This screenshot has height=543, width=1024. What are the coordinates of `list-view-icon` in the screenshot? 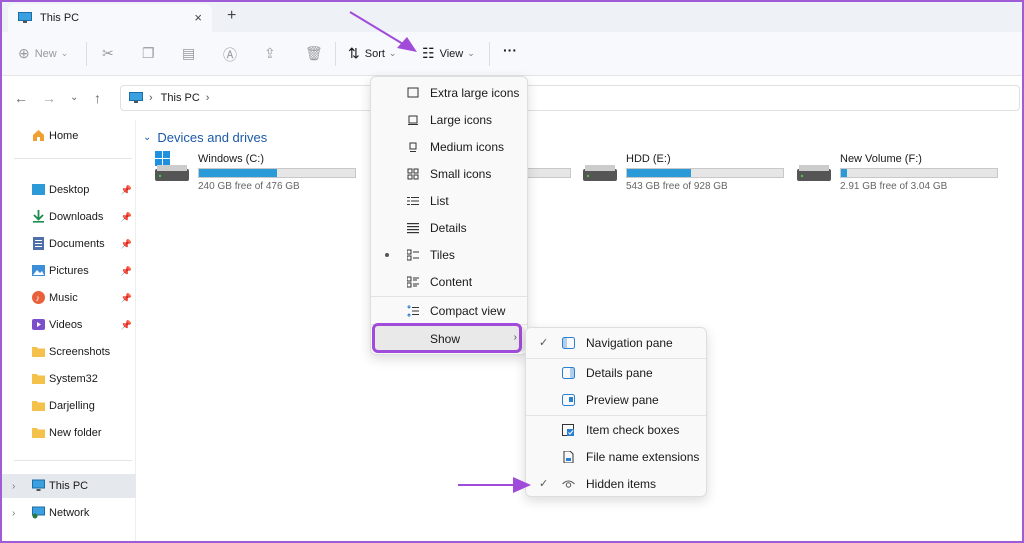 It's located at (413, 201).